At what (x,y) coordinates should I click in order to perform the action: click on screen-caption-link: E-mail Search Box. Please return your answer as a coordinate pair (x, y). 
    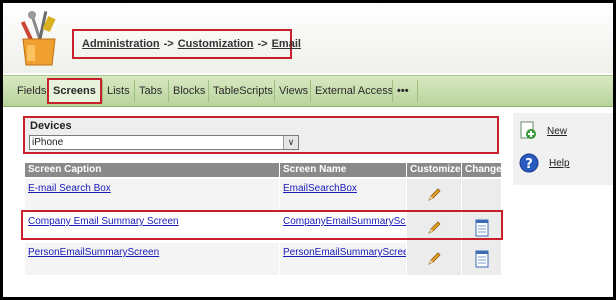
    Looking at the image, I should click on (69, 188).